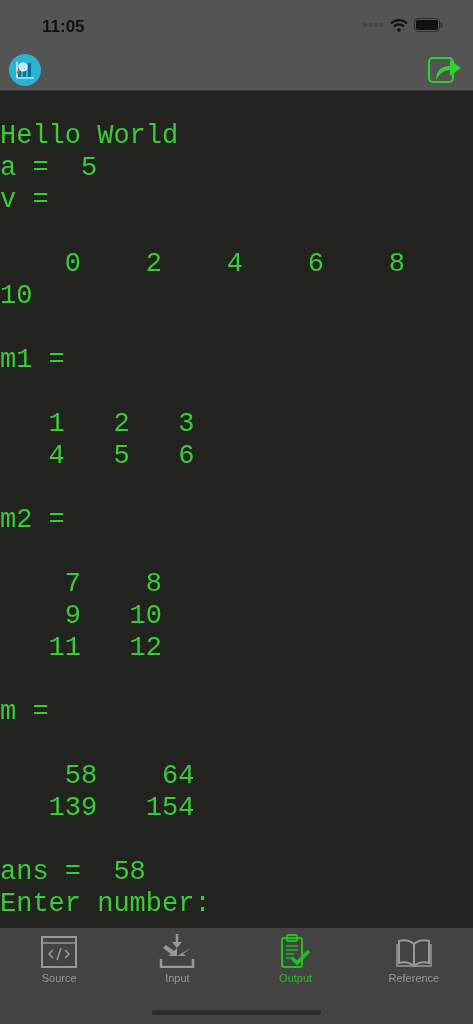 This screenshot has height=1024, width=473. I want to click on tab-button: Reference, so click(413, 959).